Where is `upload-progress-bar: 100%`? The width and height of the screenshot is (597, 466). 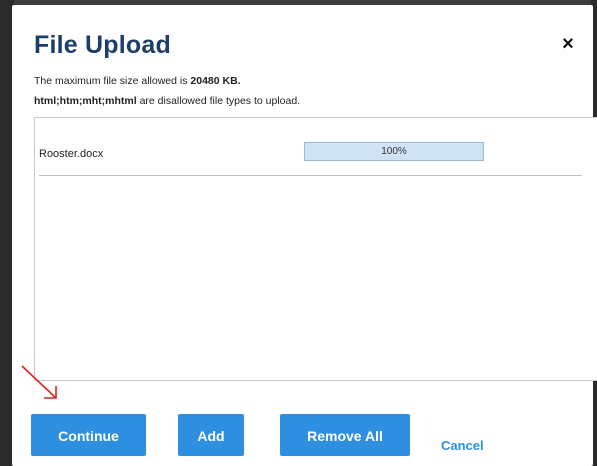
upload-progress-bar: 100% is located at coordinates (394, 151).